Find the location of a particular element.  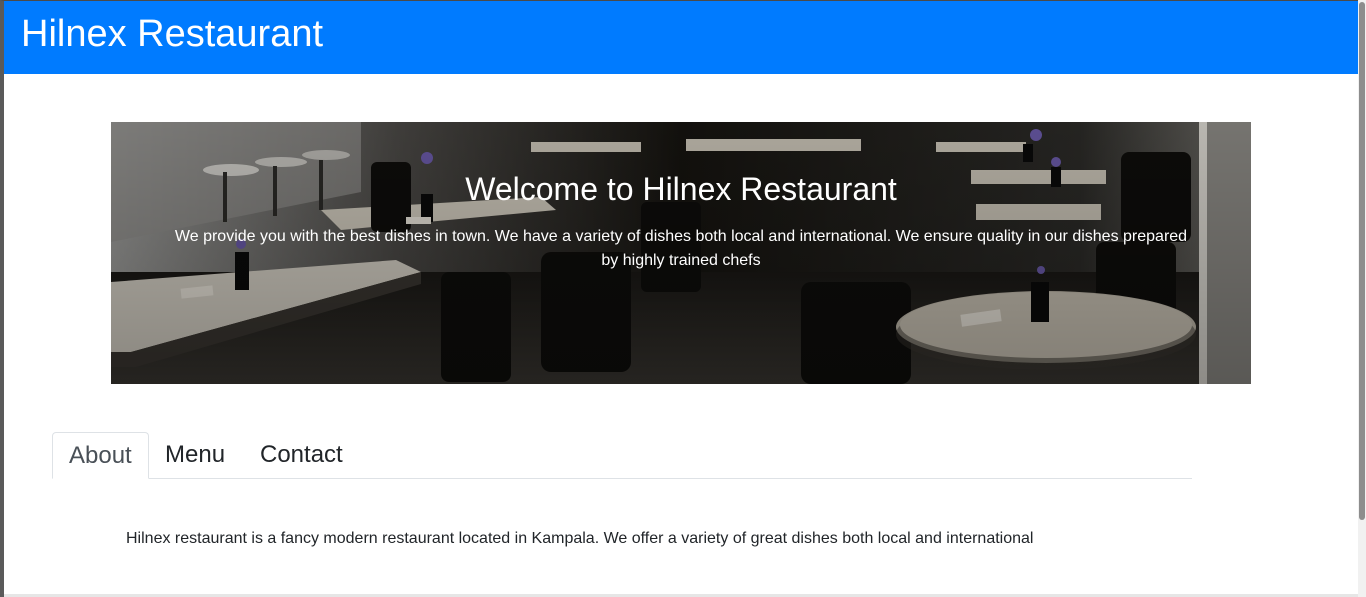

scrollbar is located at coordinates (1362, 298).